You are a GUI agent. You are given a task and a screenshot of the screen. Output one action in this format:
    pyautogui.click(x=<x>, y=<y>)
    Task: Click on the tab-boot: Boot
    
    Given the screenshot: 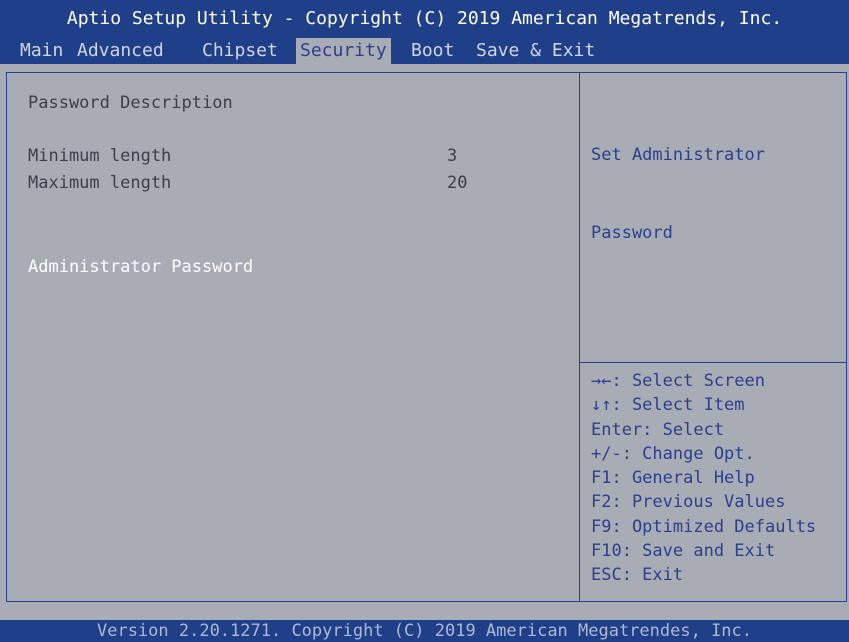 What is the action you would take?
    pyautogui.click(x=432, y=51)
    